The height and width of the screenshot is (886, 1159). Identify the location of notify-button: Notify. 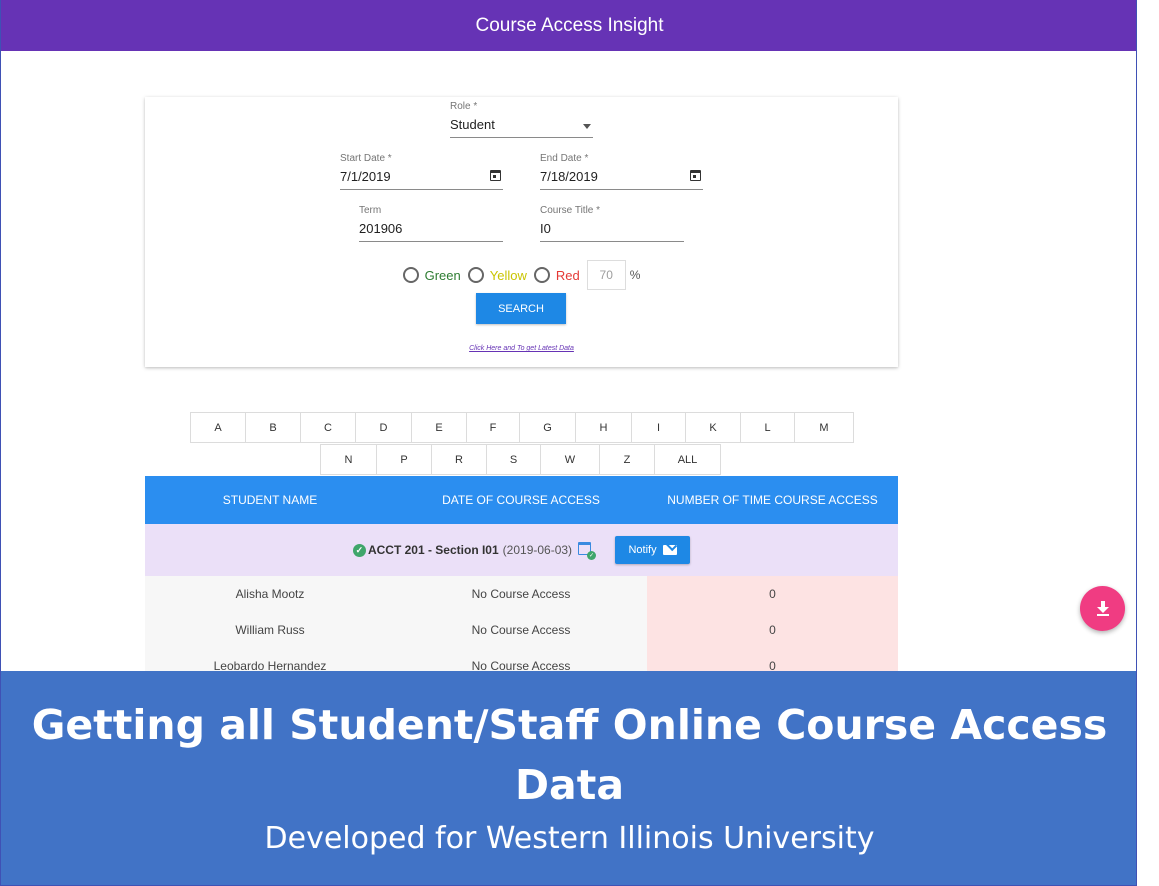
(653, 550).